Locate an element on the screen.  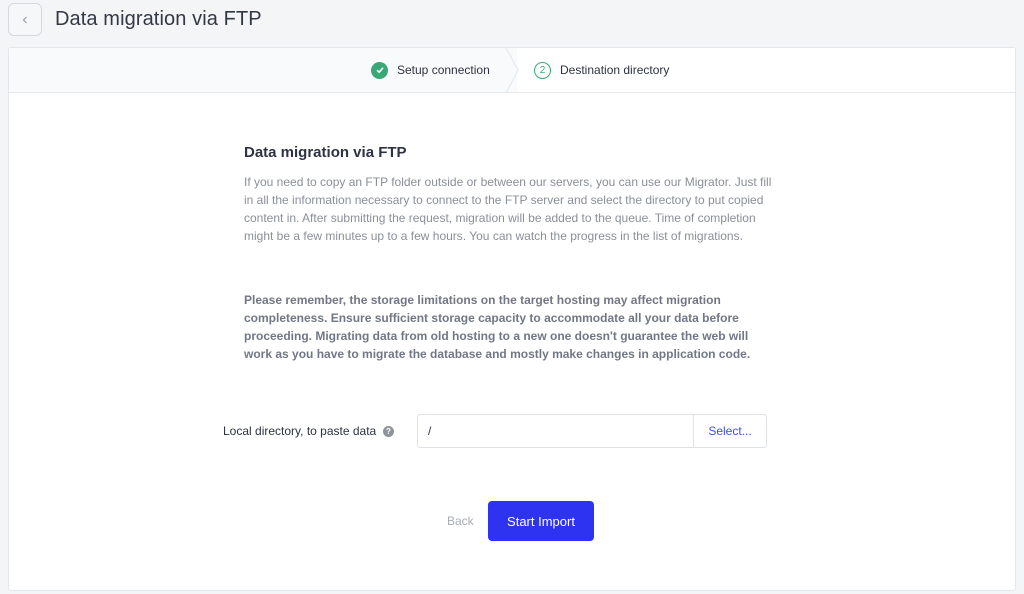
page-title: Data migration via FTP is located at coordinates (158, 19).